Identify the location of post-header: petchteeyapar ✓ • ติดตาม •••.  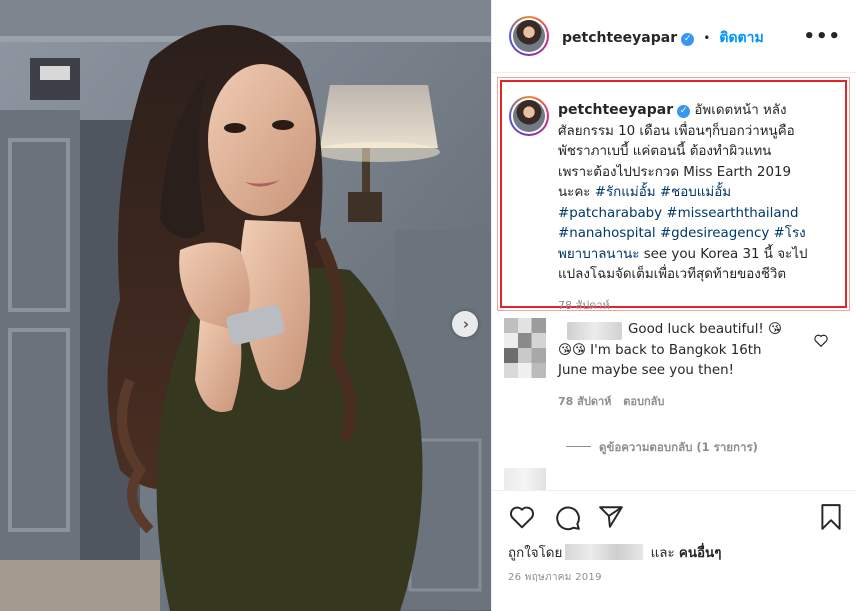
(674, 36).